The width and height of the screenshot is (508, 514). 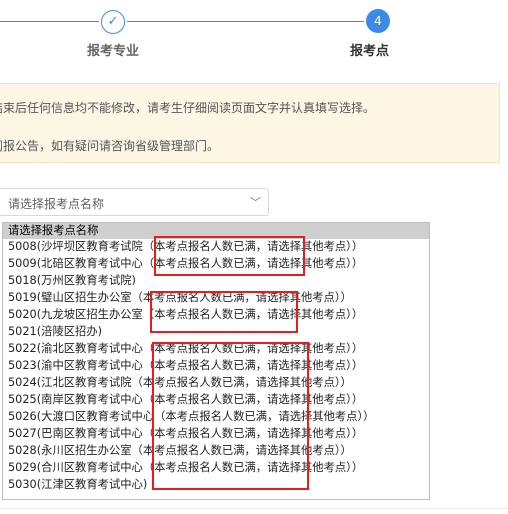 What do you see at coordinates (370, 51) in the screenshot?
I see `step-4-label: 报考点` at bounding box center [370, 51].